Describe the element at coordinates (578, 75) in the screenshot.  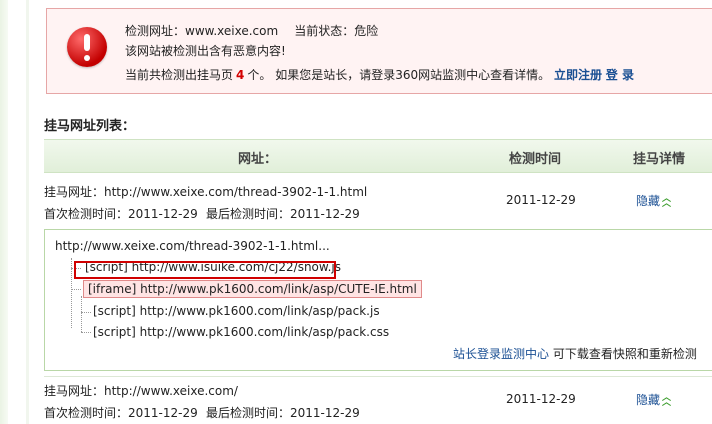
I see `register-link: 立即注册` at that location.